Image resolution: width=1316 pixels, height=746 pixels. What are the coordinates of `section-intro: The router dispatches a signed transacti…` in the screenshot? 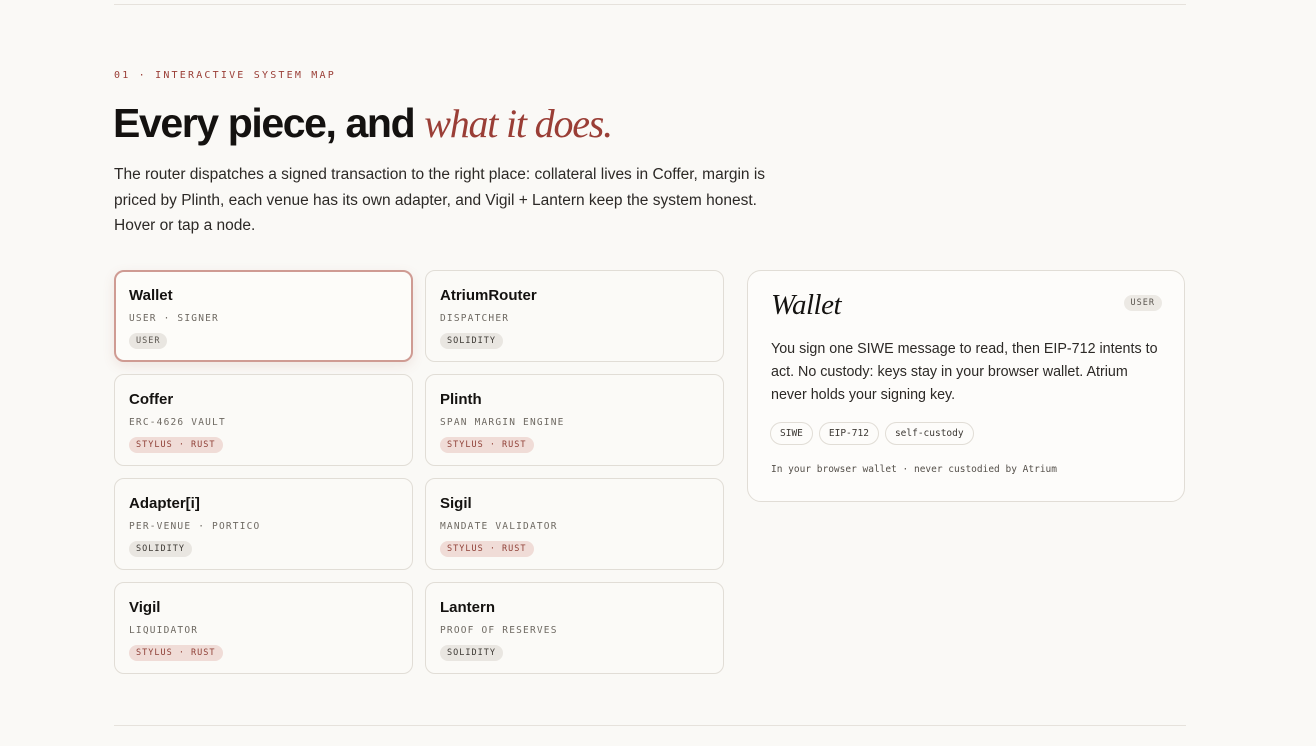 It's located at (440, 200).